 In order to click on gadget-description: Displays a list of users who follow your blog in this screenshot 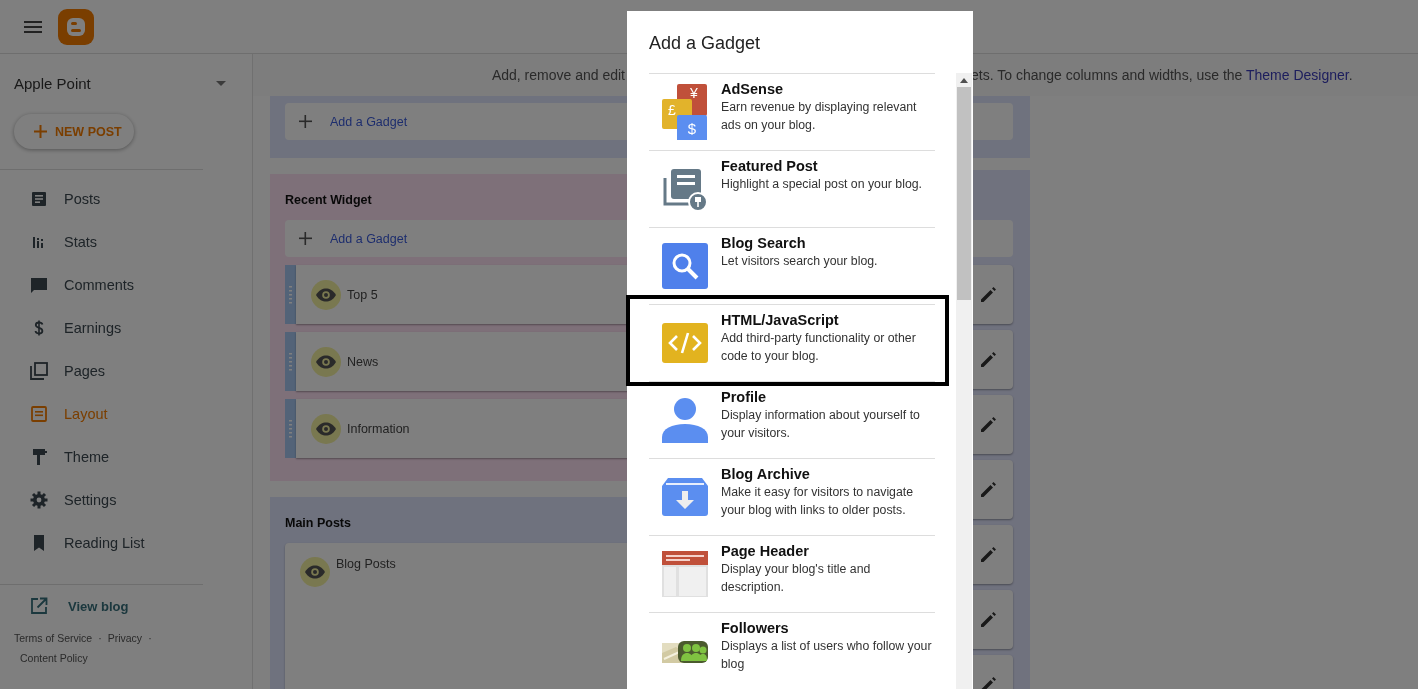, I will do `click(827, 655)`.